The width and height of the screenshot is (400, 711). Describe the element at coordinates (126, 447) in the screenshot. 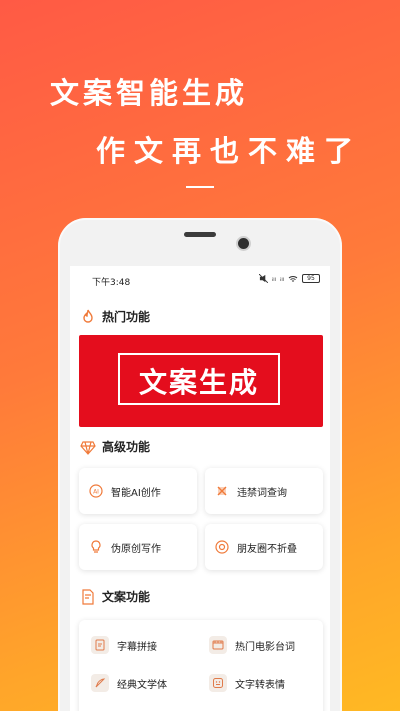

I see `section-title-premium: 高级功能` at that location.